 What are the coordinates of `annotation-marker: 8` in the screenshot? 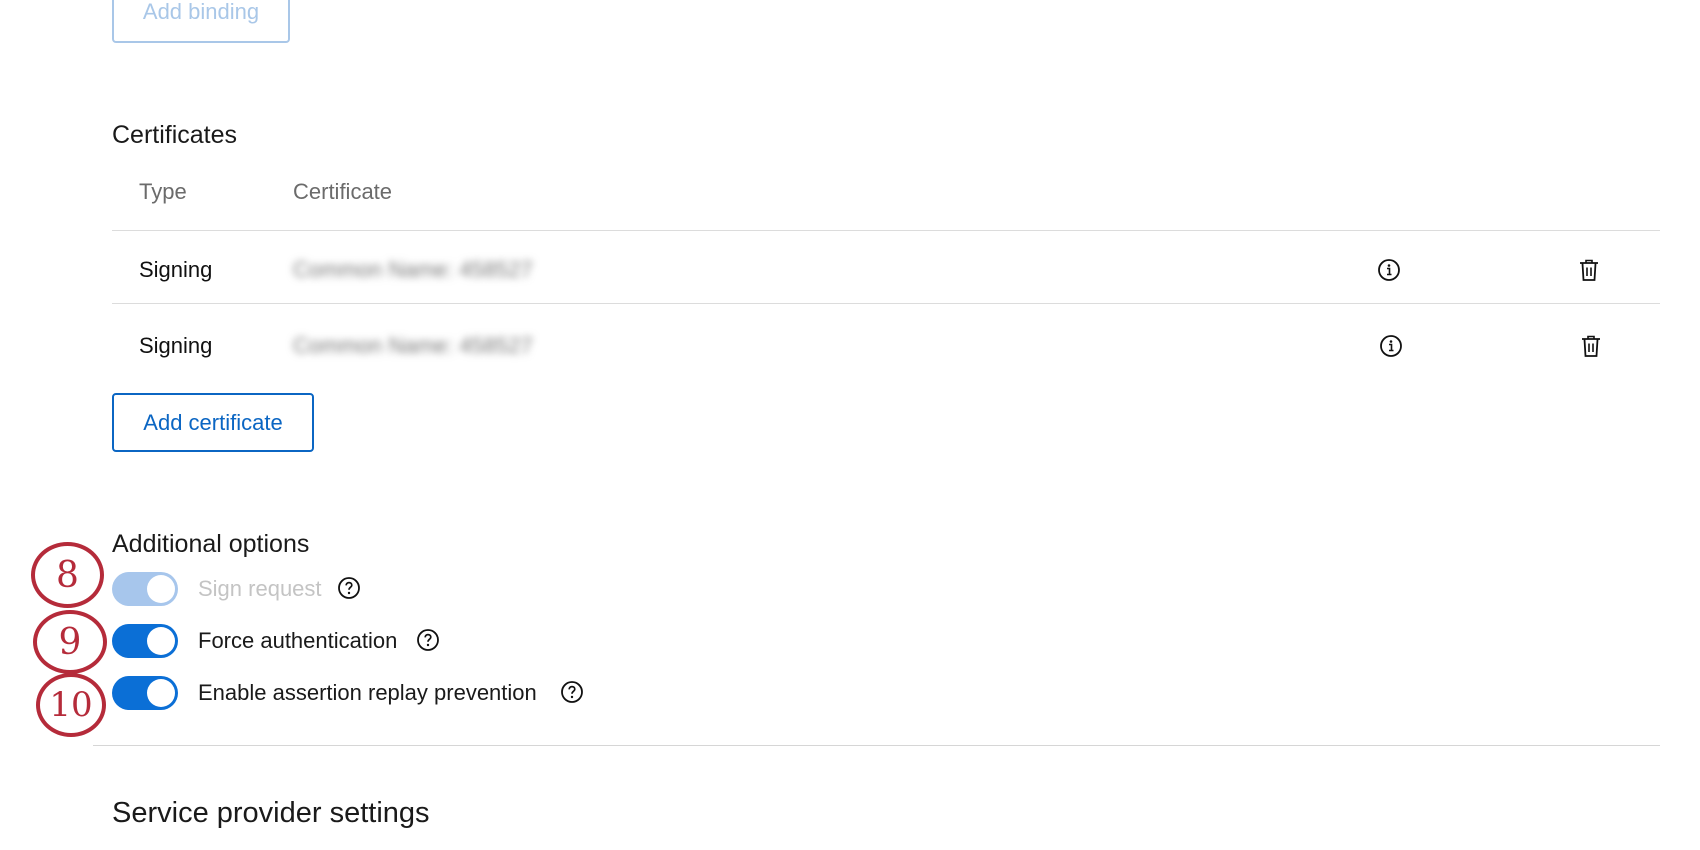 It's located at (67, 575).